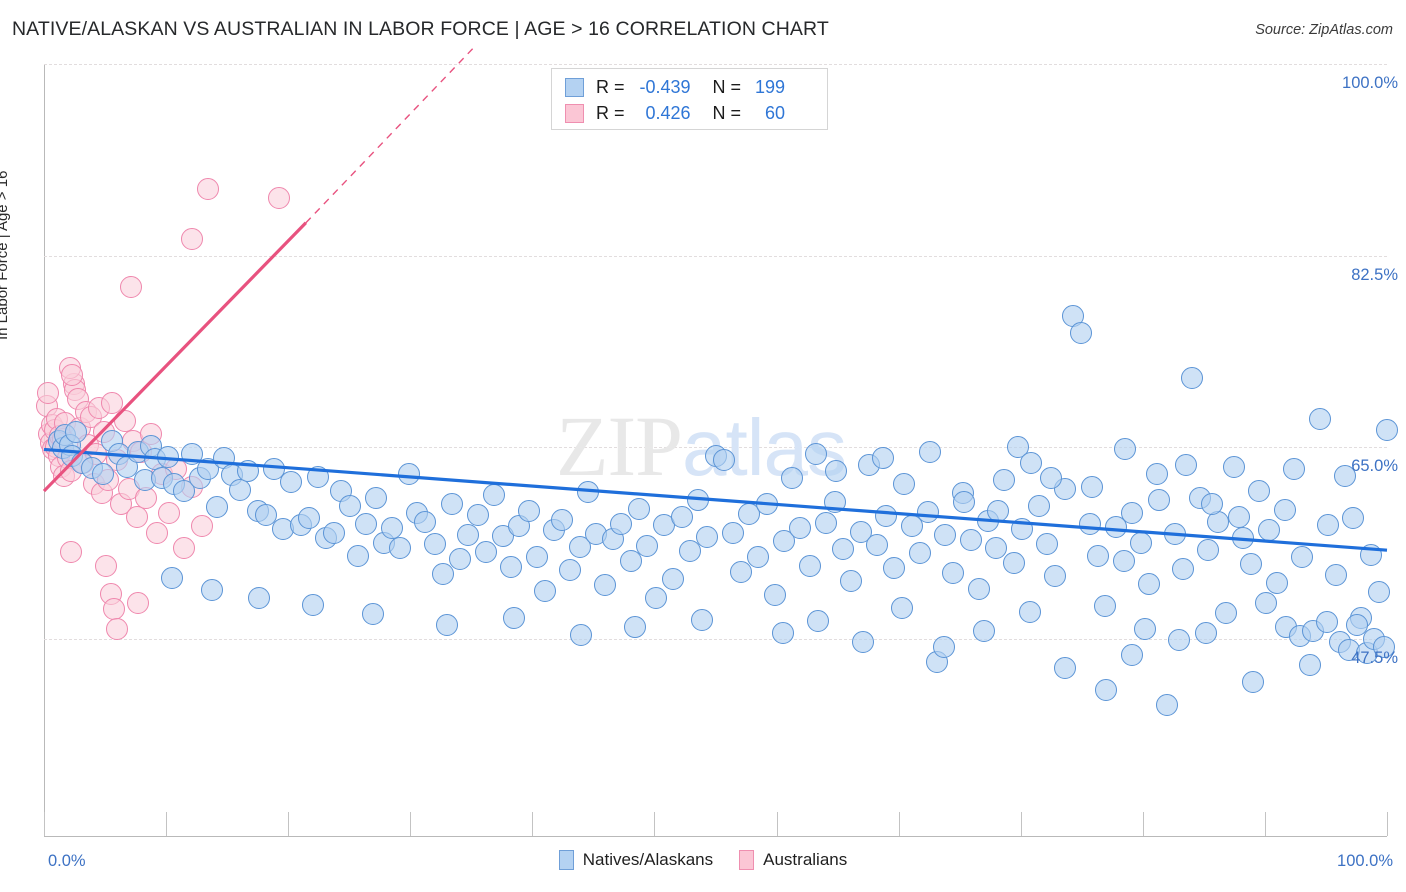 This screenshot has height=892, width=1406. What do you see at coordinates (1374, 657) in the screenshot?
I see `y-axis-tick-label: 47.5%` at bounding box center [1374, 657].